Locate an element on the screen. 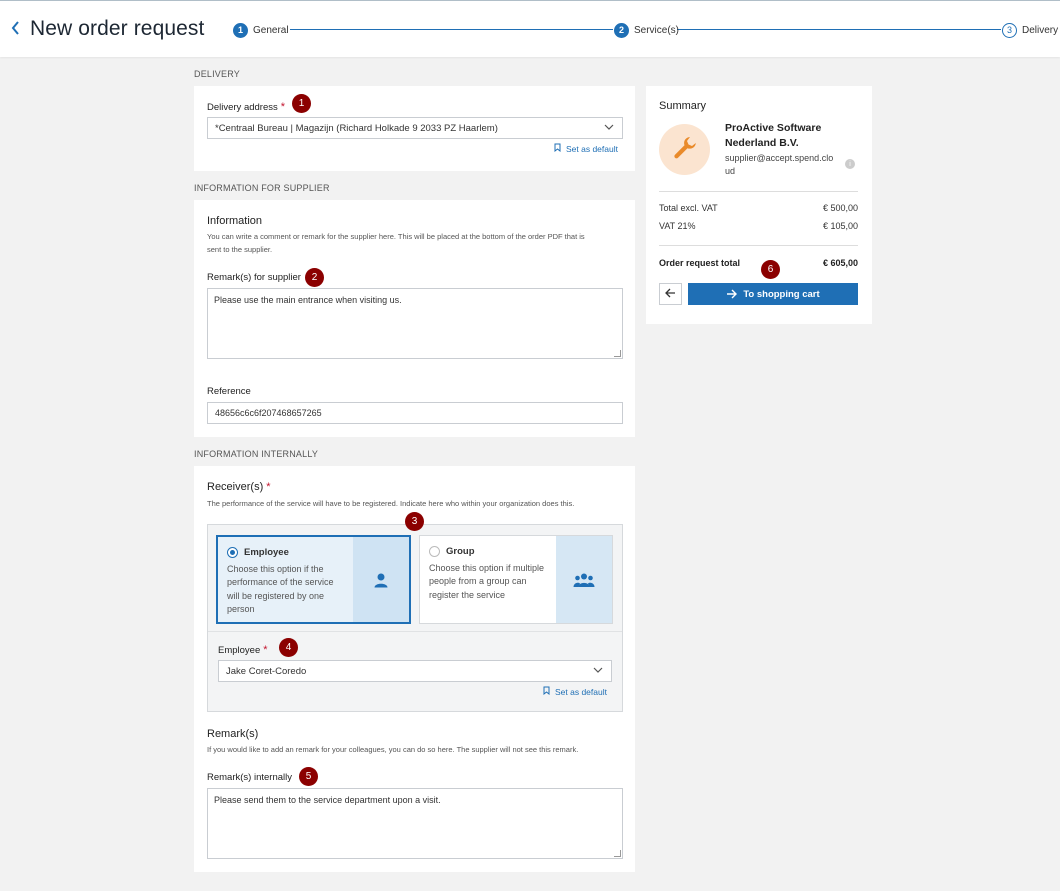 Image resolution: width=1060 pixels, height=891 pixels. vat-value: € 105,00 is located at coordinates (840, 226).